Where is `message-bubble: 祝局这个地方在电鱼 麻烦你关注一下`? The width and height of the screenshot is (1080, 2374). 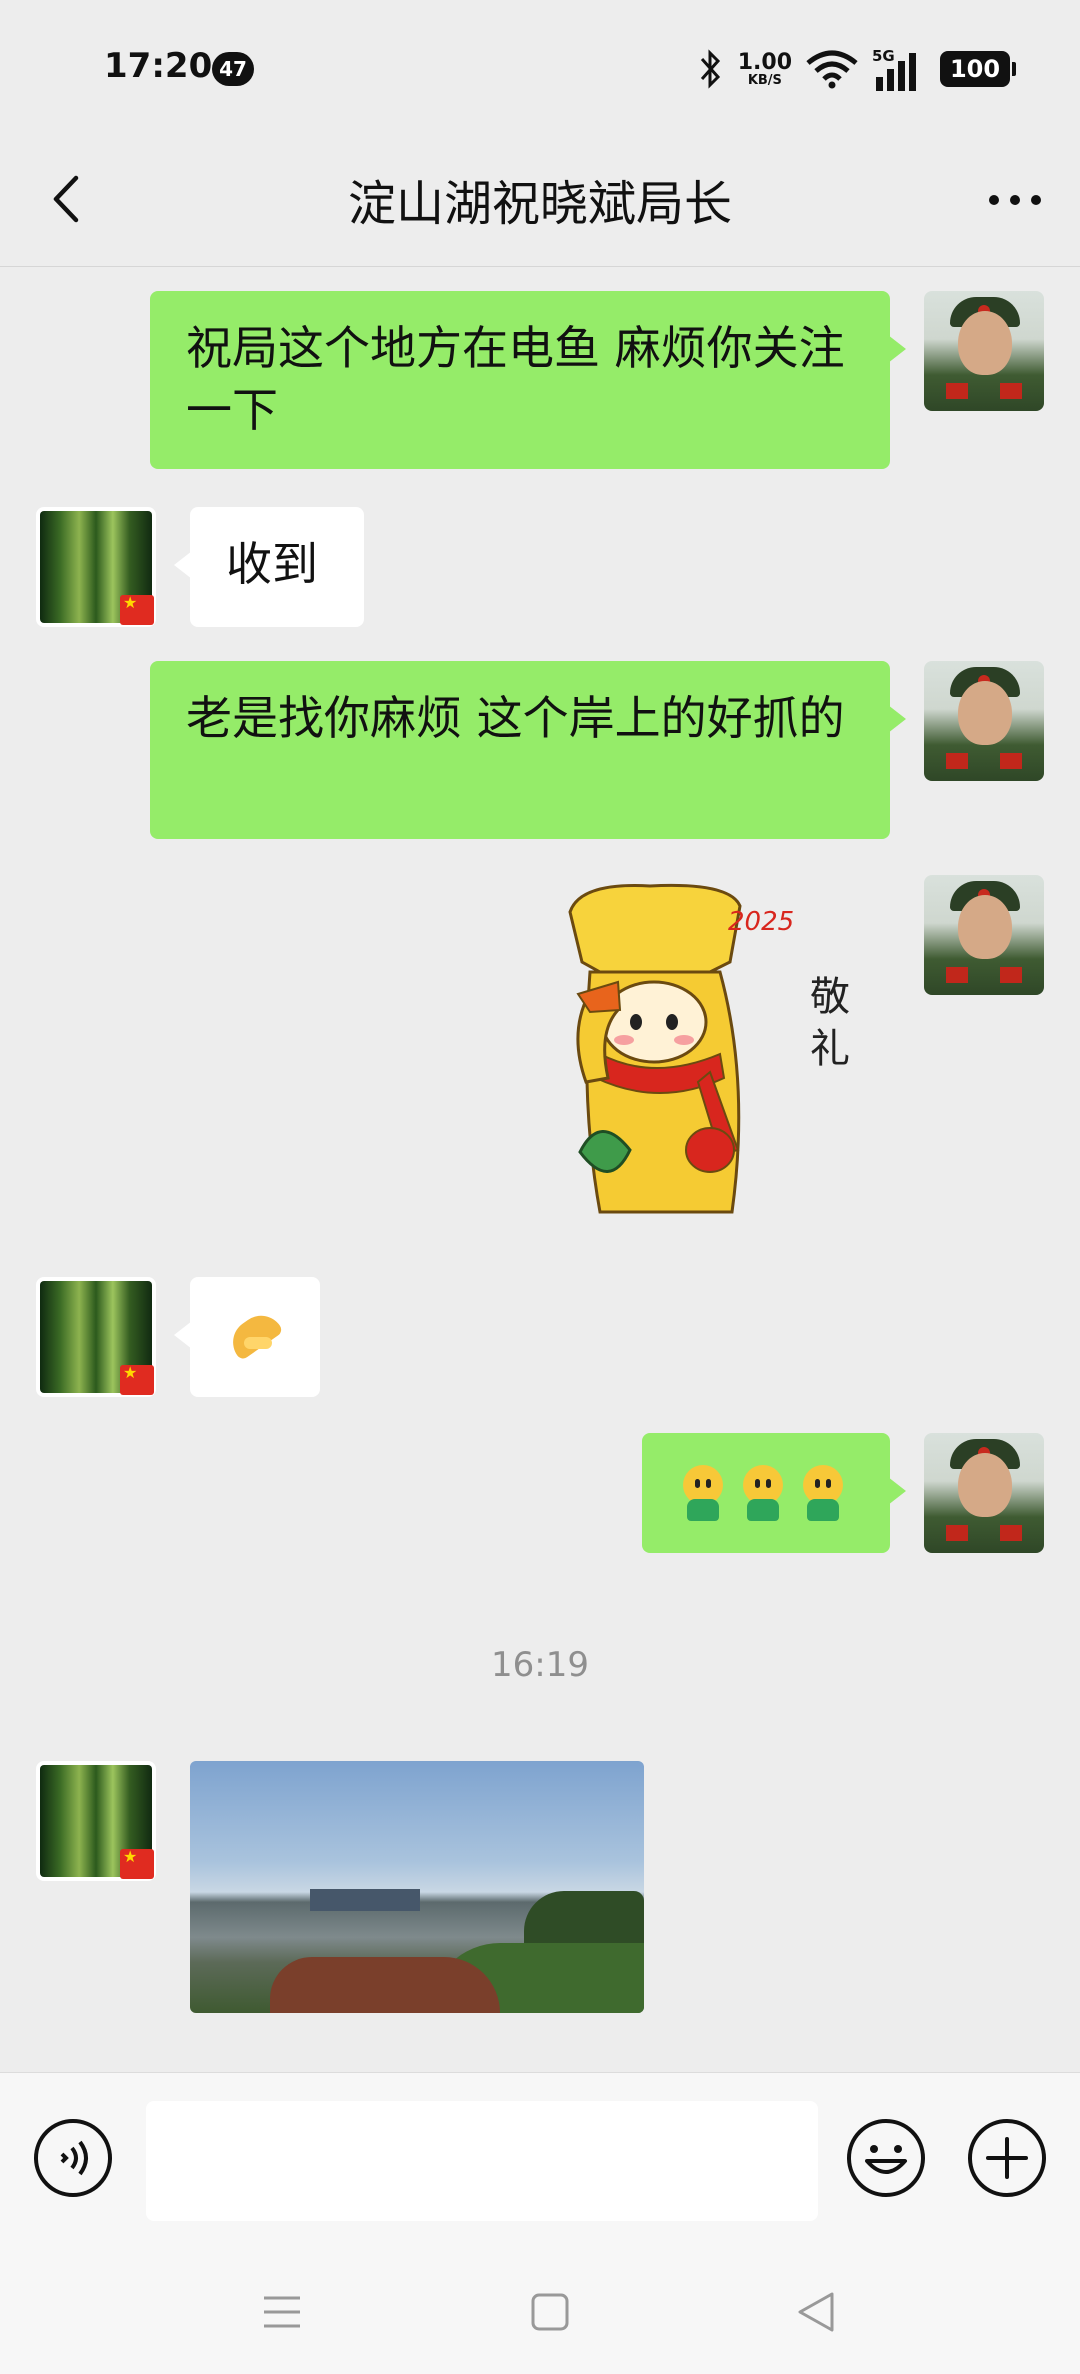 message-bubble: 祝局这个地方在电鱼 麻烦你关注一下 is located at coordinates (528, 380).